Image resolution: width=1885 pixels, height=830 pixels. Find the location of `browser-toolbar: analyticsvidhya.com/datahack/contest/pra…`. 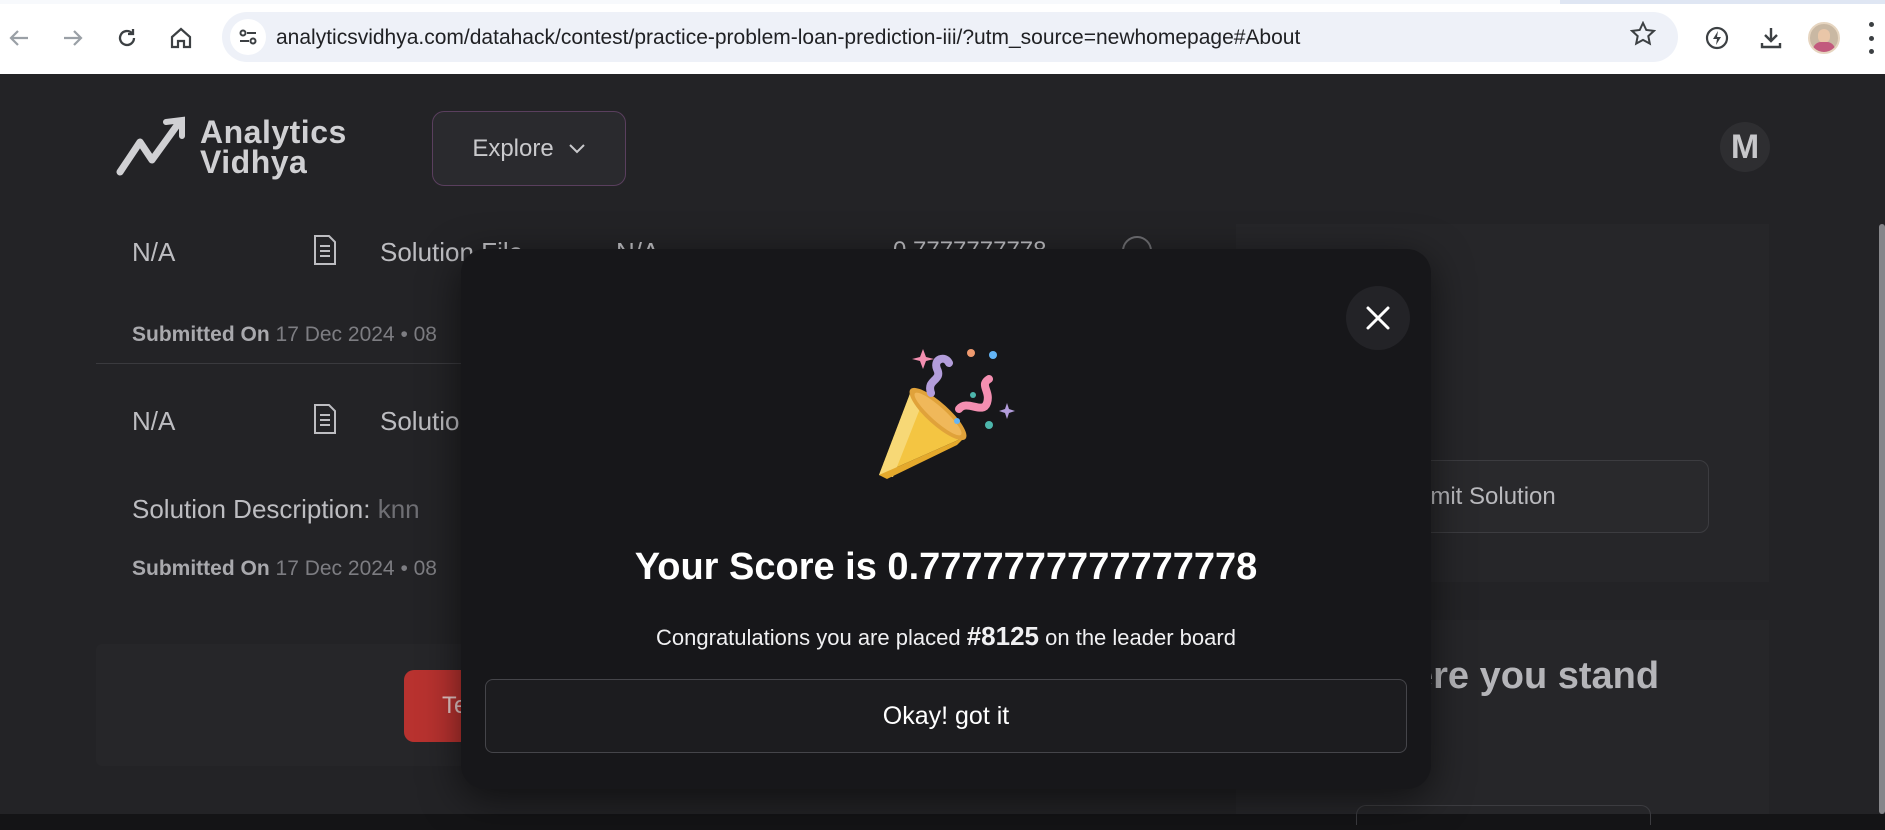

browser-toolbar: analyticsvidhya.com/datahack/contest/pra… is located at coordinates (942, 37).